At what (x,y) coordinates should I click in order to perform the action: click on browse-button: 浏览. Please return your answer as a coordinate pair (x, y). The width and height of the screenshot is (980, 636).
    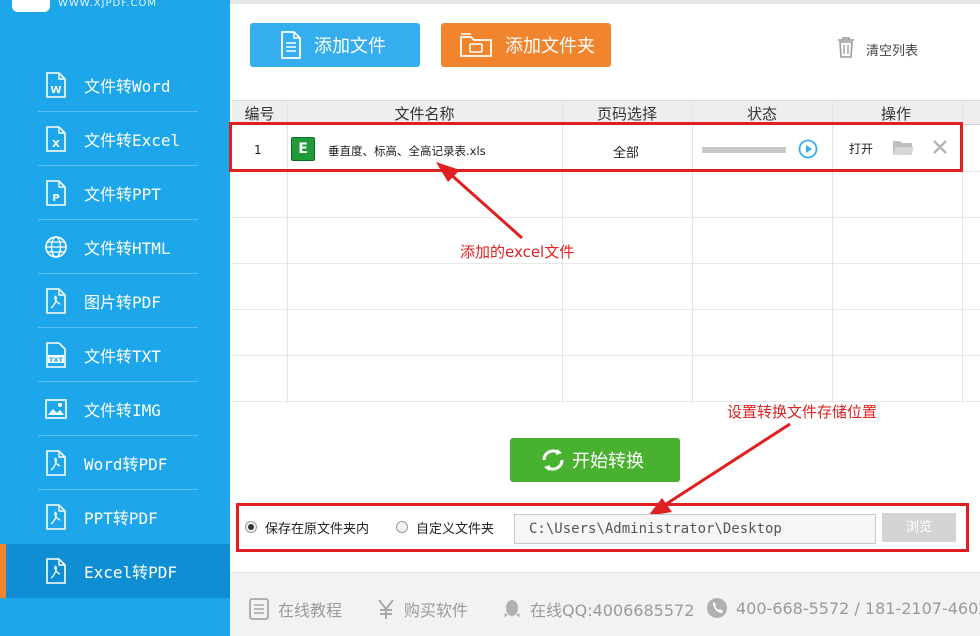
    Looking at the image, I should click on (919, 527).